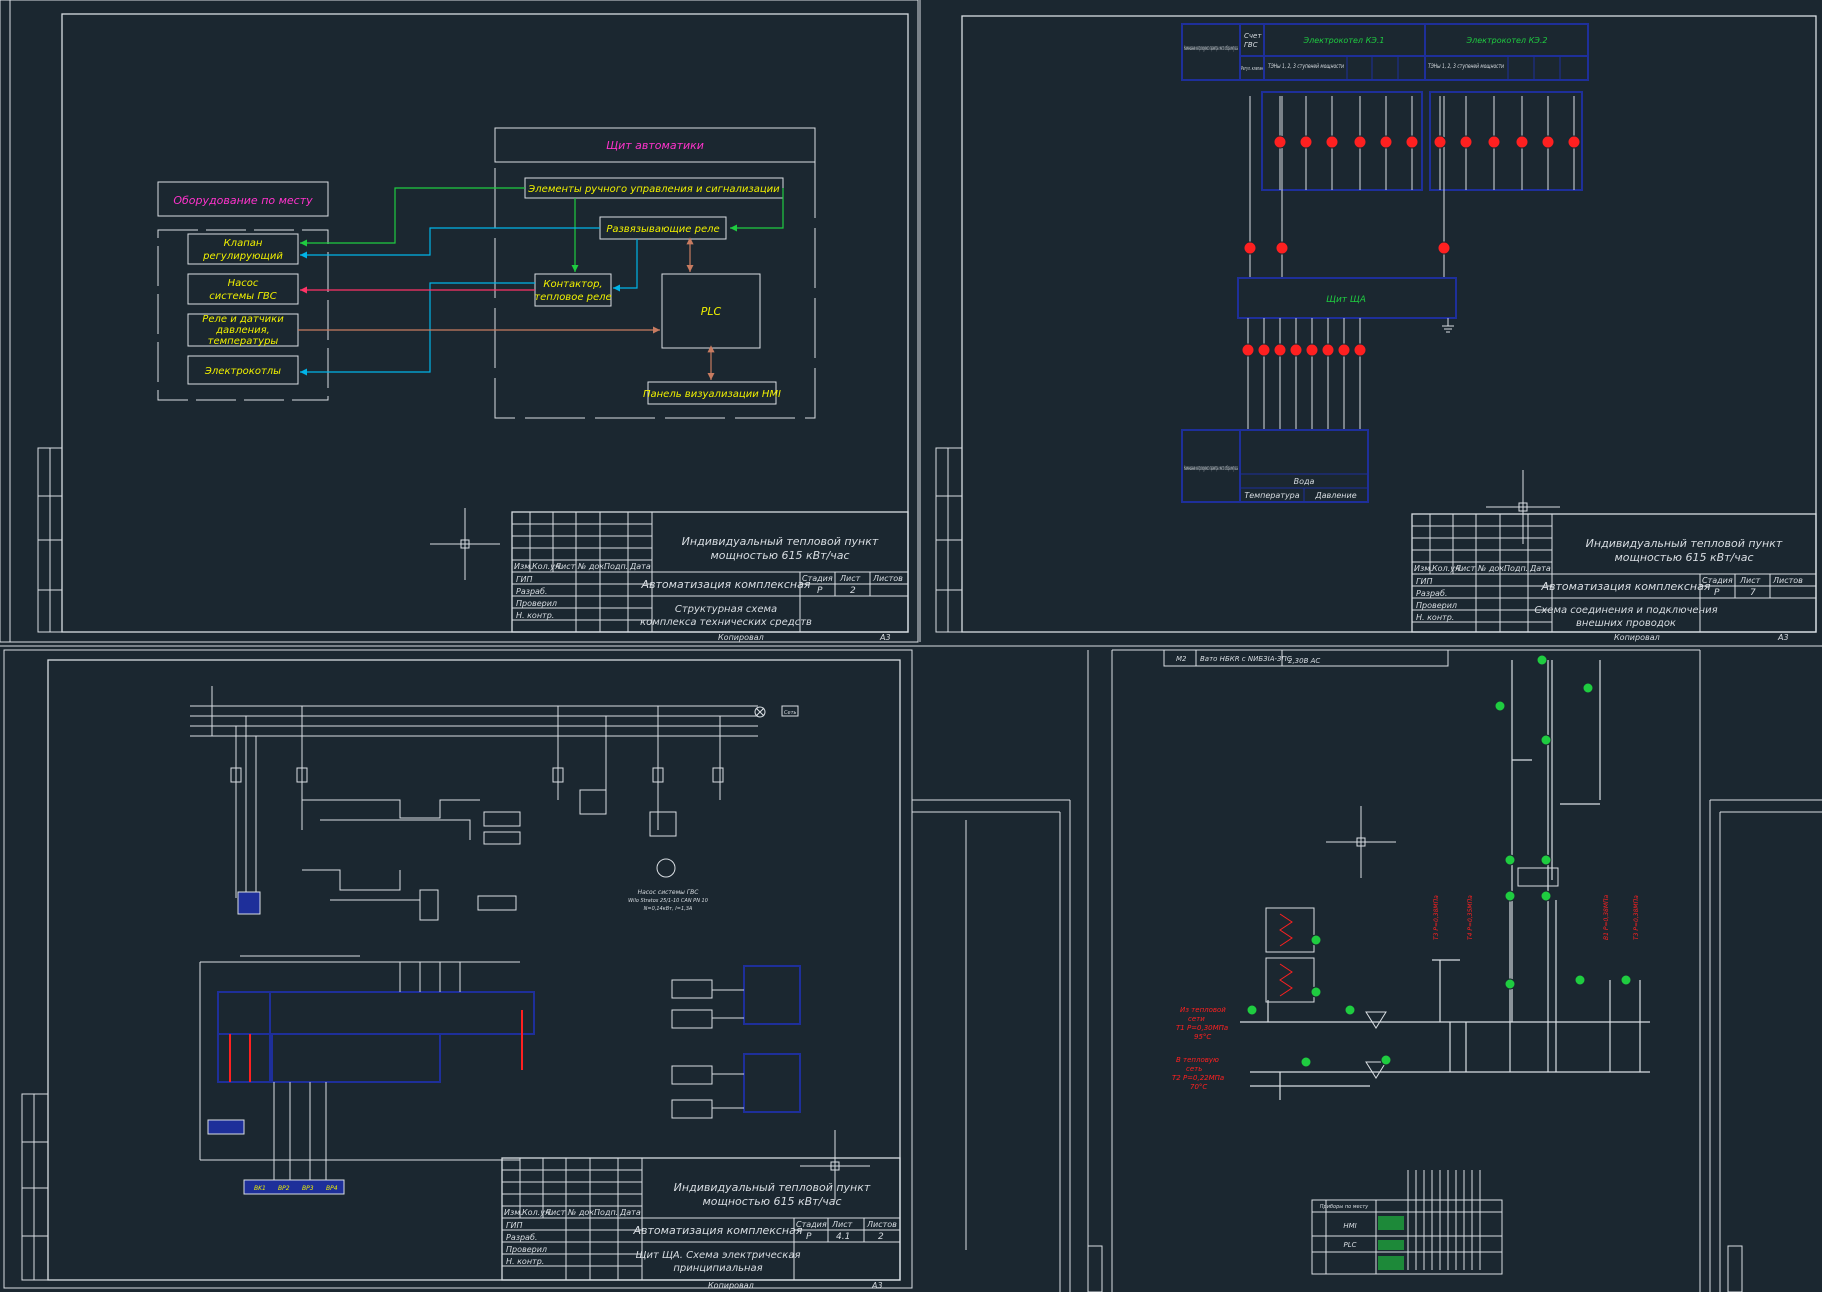 The width and height of the screenshot is (1822, 1292). What do you see at coordinates (243, 319) in the screenshot?
I see `sensors-label: Реле и датчики` at bounding box center [243, 319].